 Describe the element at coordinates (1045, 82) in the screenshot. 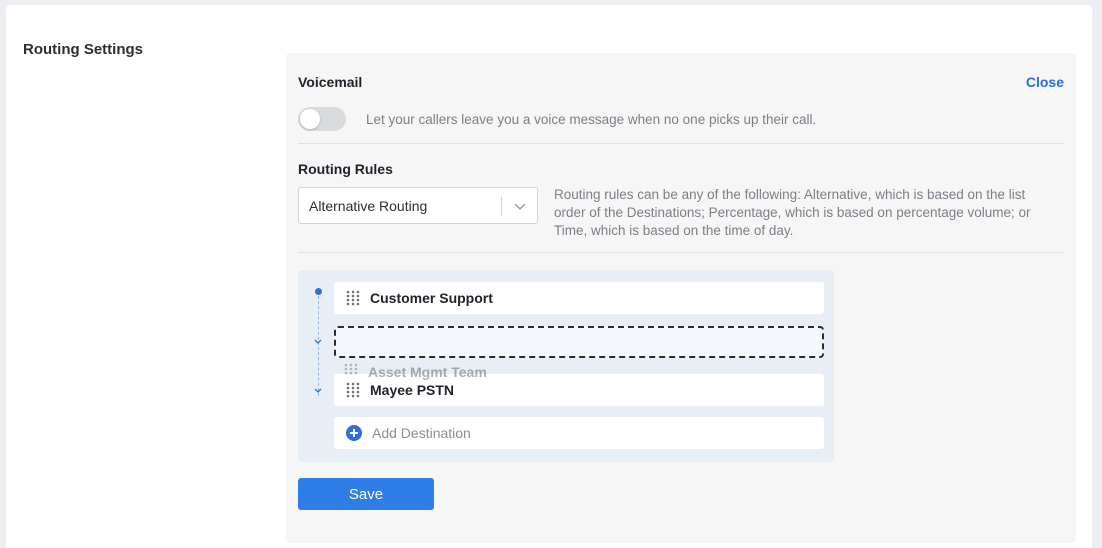

I see `close-link: Close` at that location.